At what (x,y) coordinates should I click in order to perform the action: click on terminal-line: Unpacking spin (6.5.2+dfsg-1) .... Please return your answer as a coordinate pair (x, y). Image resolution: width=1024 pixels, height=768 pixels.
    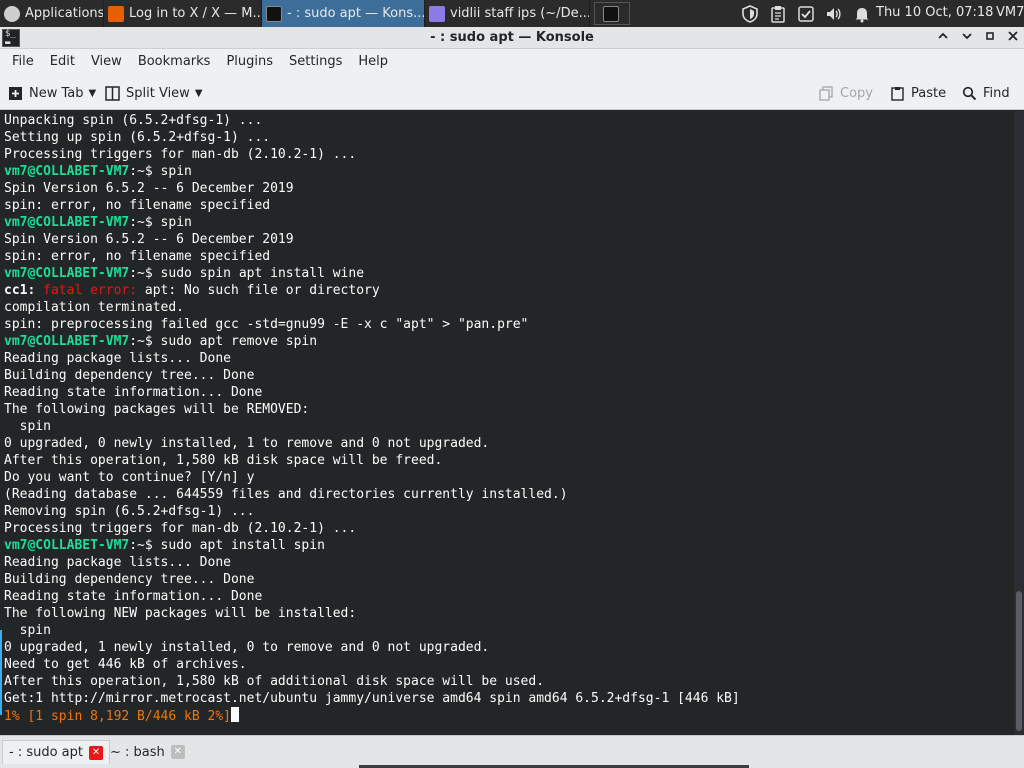
    Looking at the image, I should click on (133, 120).